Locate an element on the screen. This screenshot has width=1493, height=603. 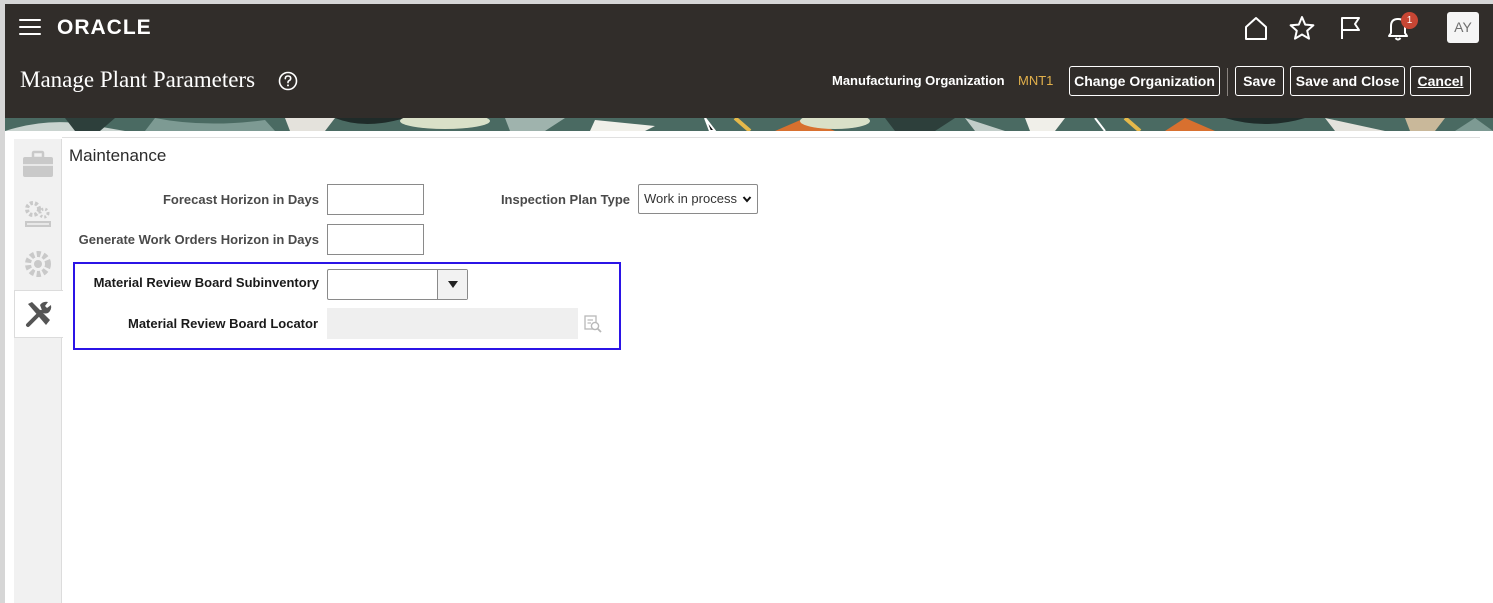
inspection-plan-type-label: Inspection Plan Type is located at coordinates (565, 199).